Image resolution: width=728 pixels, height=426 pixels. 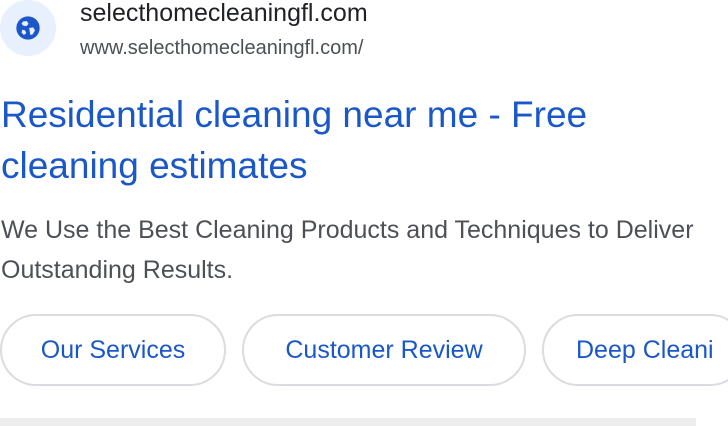 I want to click on sitelink-label: Our Services, so click(x=113, y=349).